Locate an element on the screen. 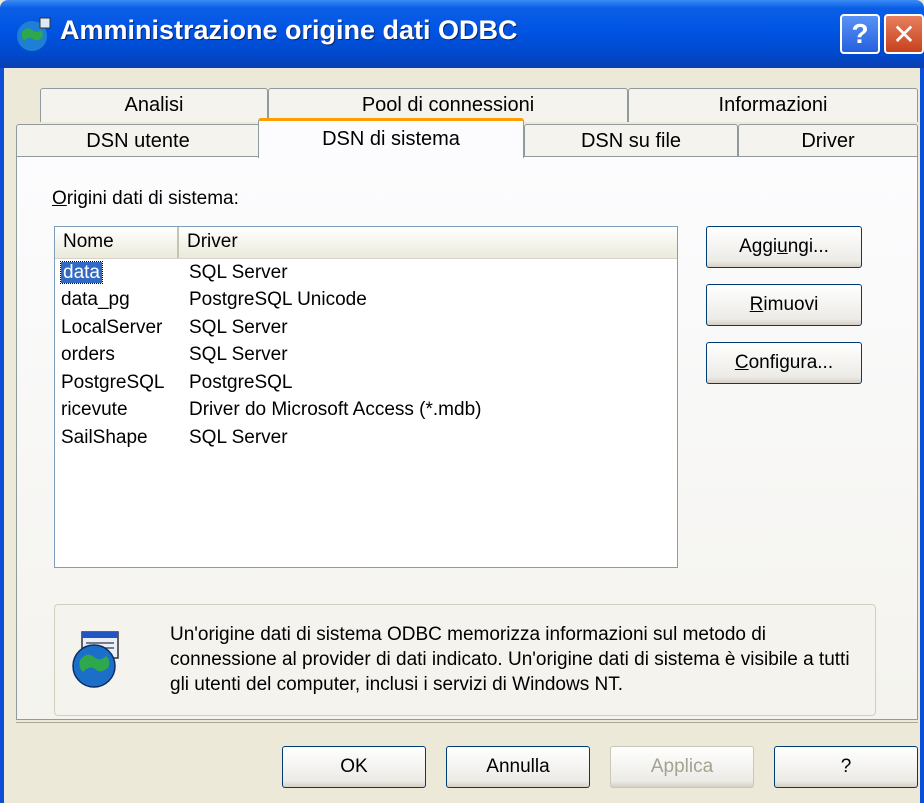 This screenshot has height=803, width=924. list-row: SailShape SQL Server is located at coordinates (366, 438).